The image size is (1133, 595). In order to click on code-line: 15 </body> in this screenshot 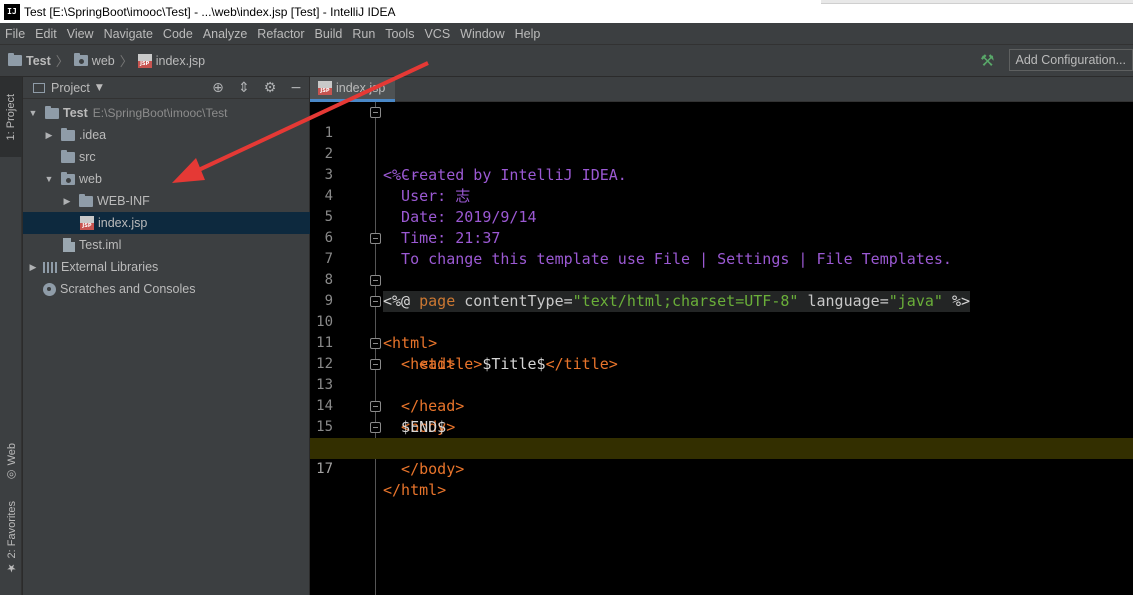, I will do `click(721, 437)`.